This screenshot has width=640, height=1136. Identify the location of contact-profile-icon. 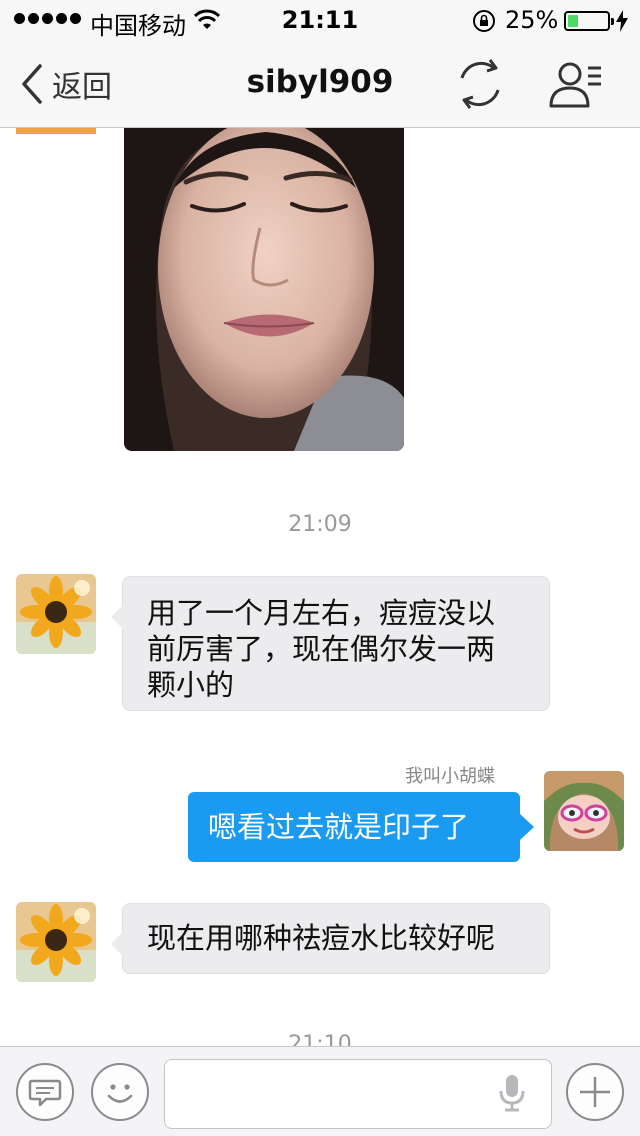
(576, 84).